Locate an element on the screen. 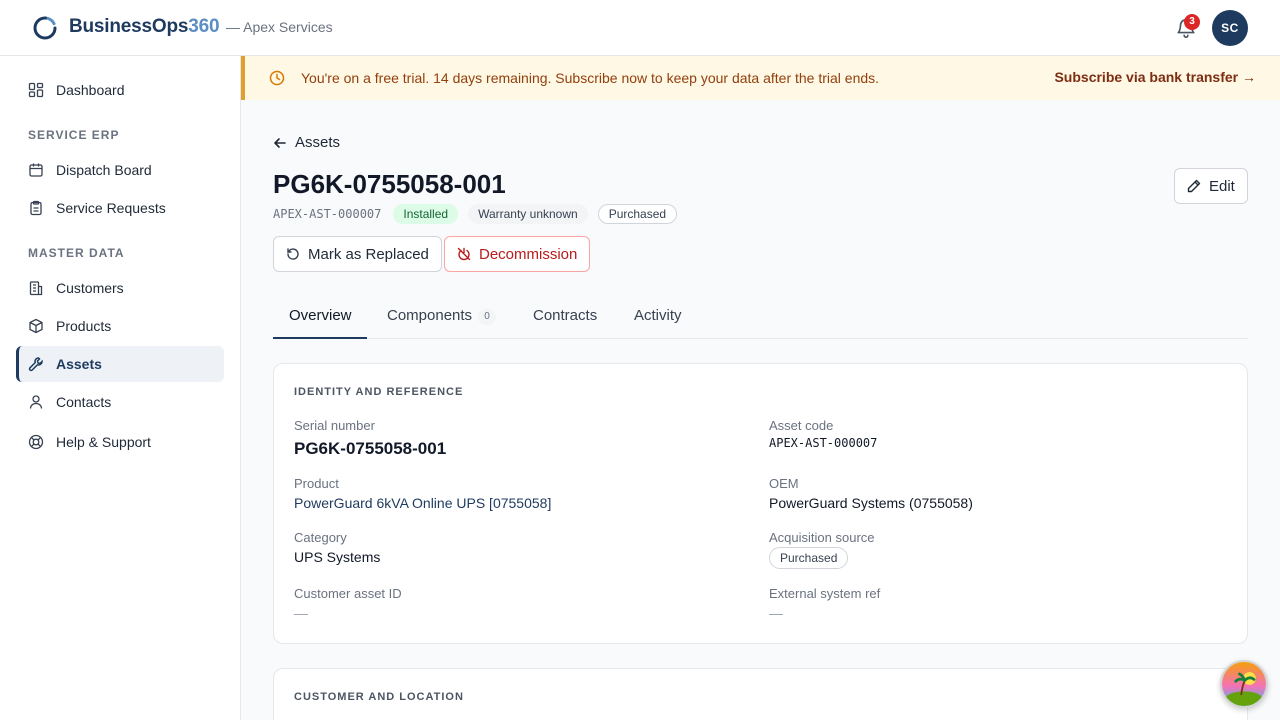 Image resolution: width=1280 pixels, height=720 pixels. sidebar-item-dashboard: Dashboard is located at coordinates (120, 90).